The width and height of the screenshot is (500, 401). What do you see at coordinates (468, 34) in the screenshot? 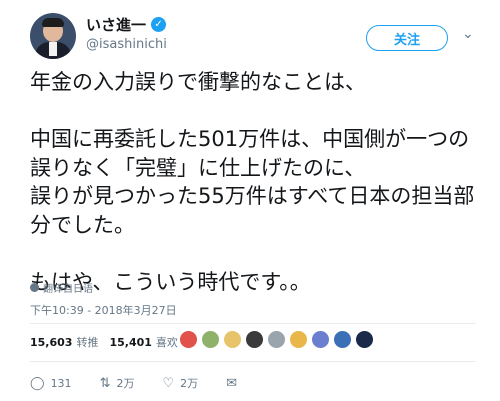
I see `chevron-down-icon: ⌄` at bounding box center [468, 34].